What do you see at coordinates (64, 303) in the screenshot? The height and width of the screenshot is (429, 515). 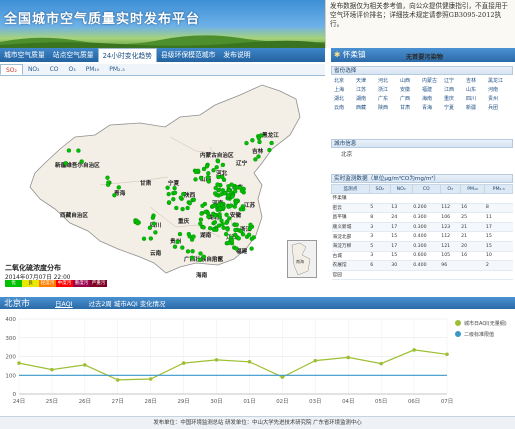 I see `tab-daily-aqi: 日AQI` at bounding box center [64, 303].